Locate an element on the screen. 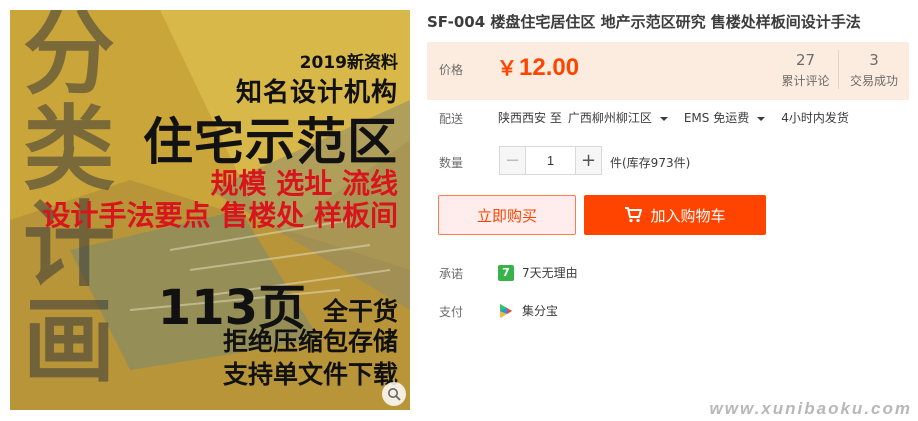  cart-icon is located at coordinates (634, 215).